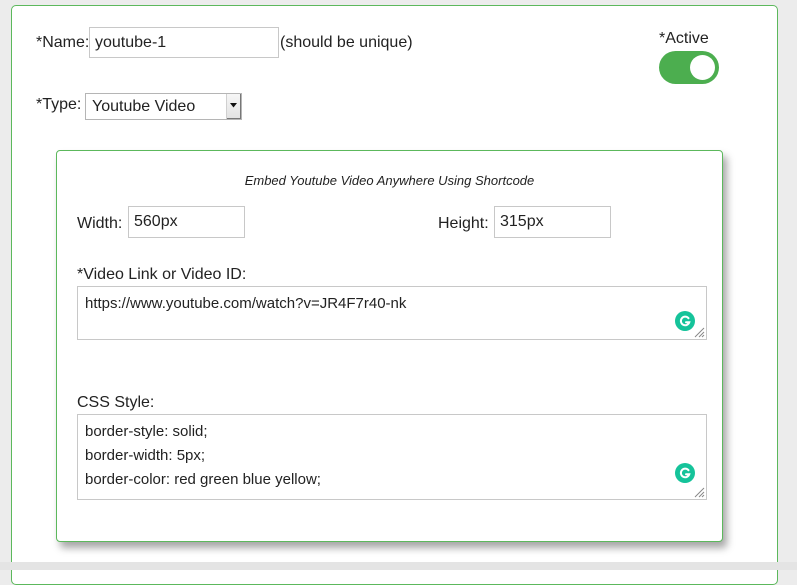  I want to click on height-label: Height:, so click(463, 223).